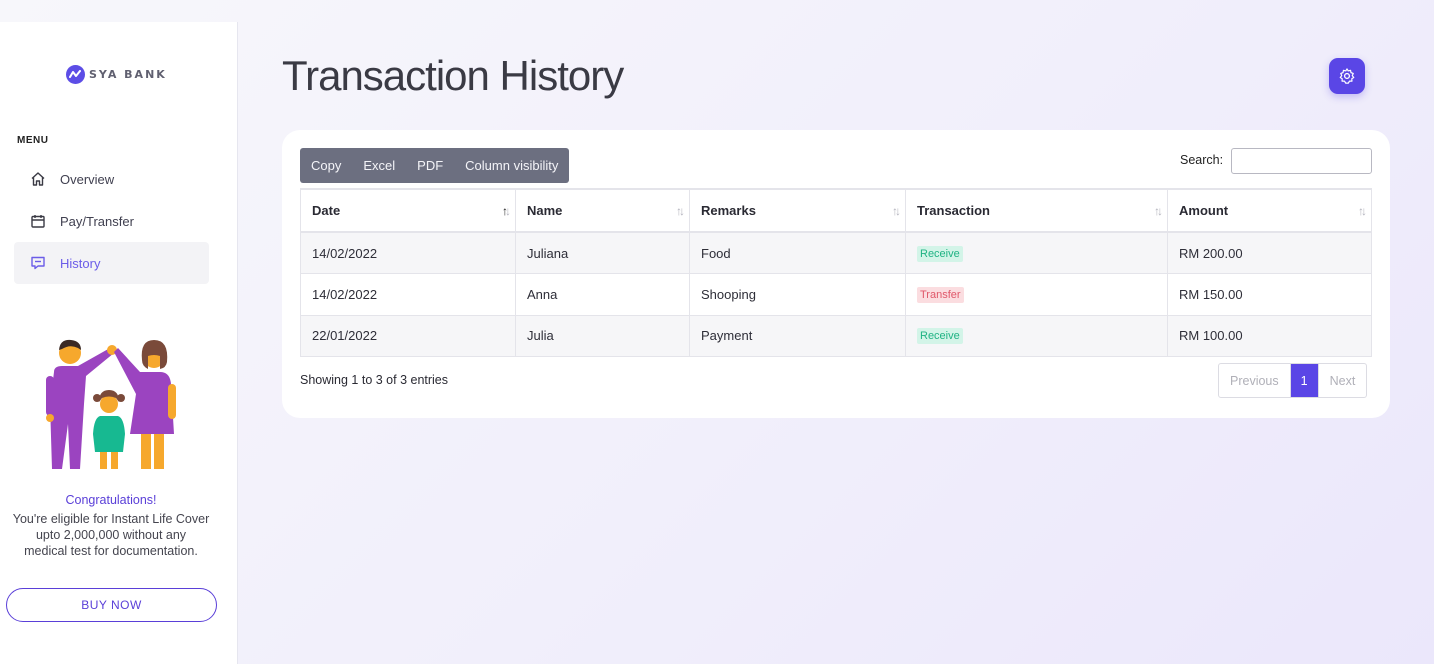  I want to click on promo-line: upto 2,000,000 without any, so click(111, 535).